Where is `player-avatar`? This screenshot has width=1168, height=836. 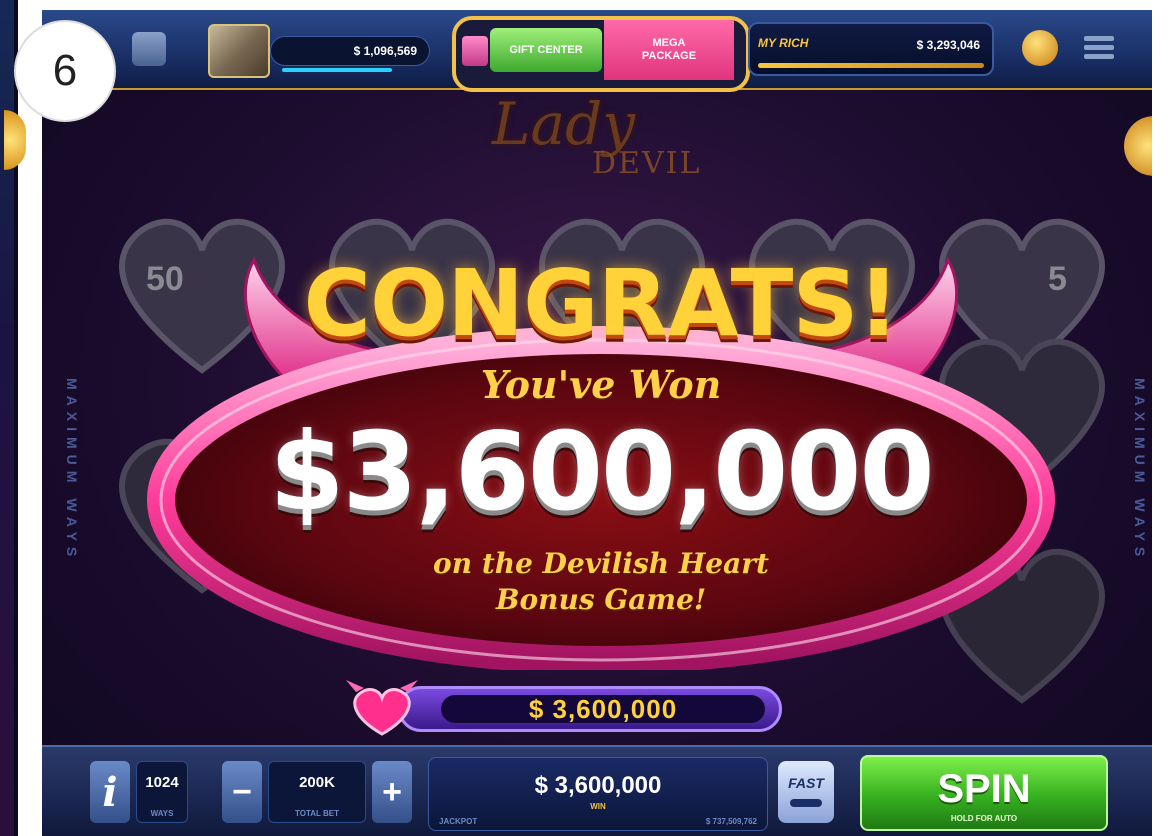 player-avatar is located at coordinates (239, 51).